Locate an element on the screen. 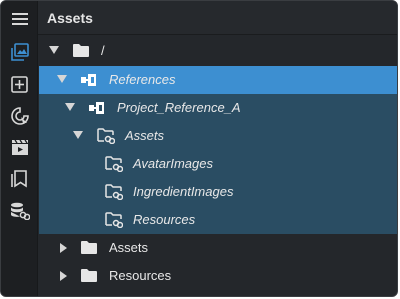 The image size is (400, 299). tree-row-resources: Resources is located at coordinates (218, 276).